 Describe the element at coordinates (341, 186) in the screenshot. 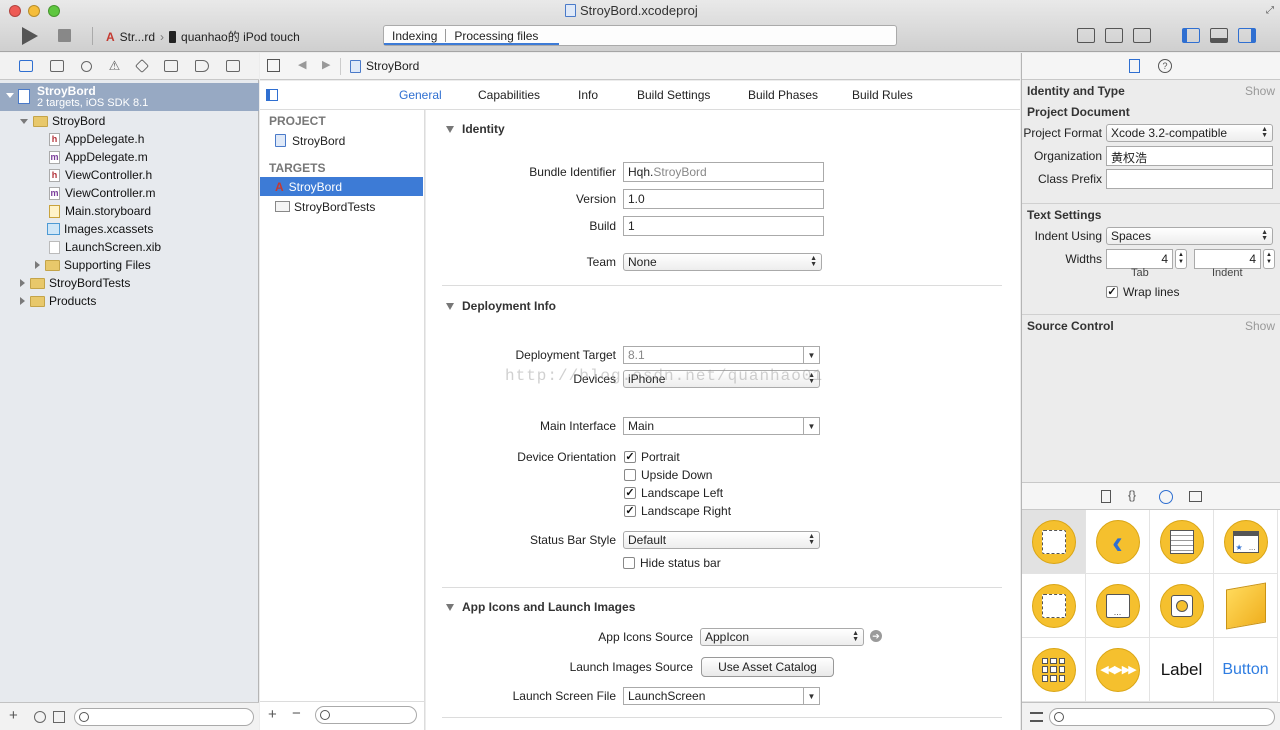

I see `target-item-stroybord: A StroyBord` at that location.